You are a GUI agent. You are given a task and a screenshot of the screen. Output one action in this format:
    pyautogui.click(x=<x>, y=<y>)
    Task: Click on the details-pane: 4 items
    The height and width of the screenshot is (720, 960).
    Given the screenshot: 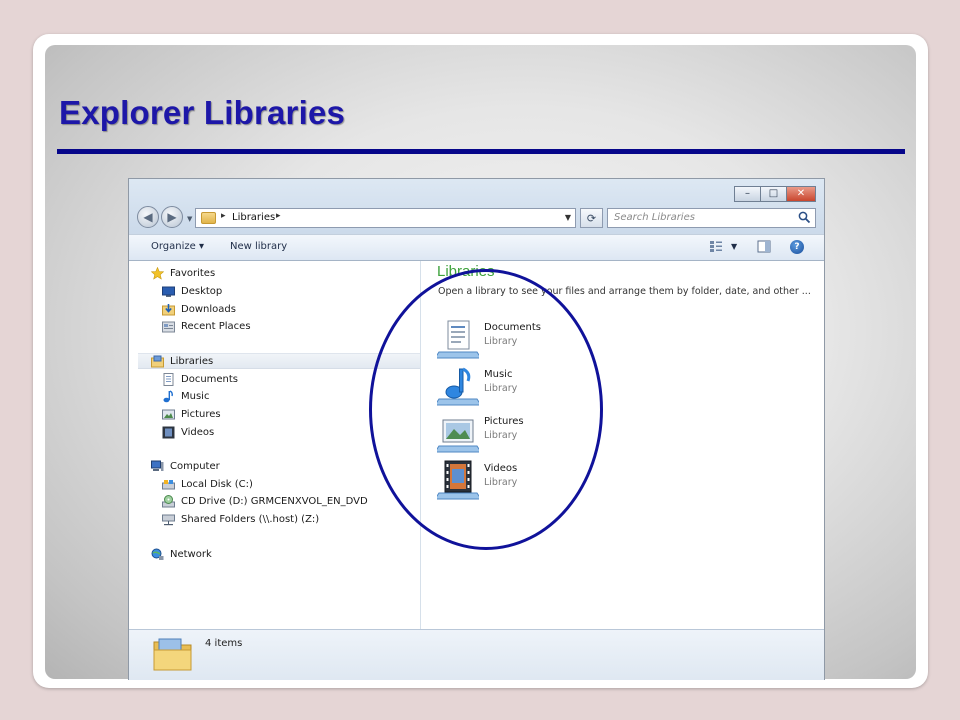 What is the action you would take?
    pyautogui.click(x=476, y=654)
    